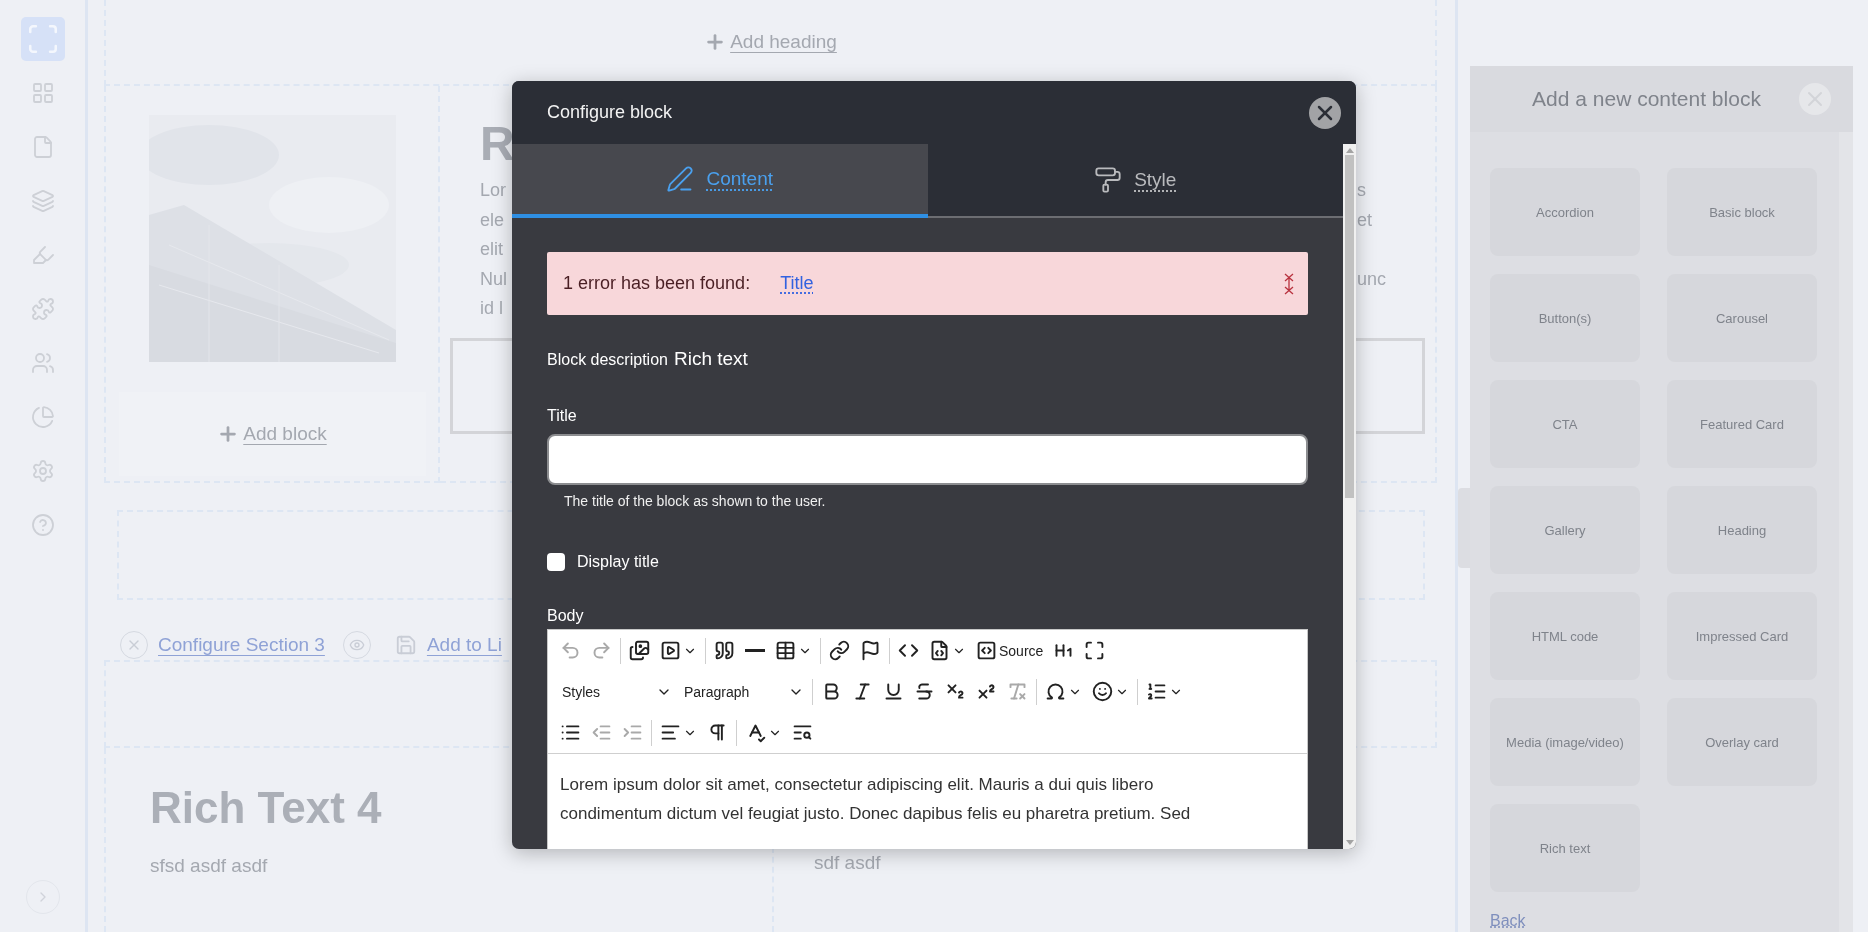 Image resolution: width=1868 pixels, height=932 pixels. I want to click on panel-title: Add a new content block, so click(1646, 99).